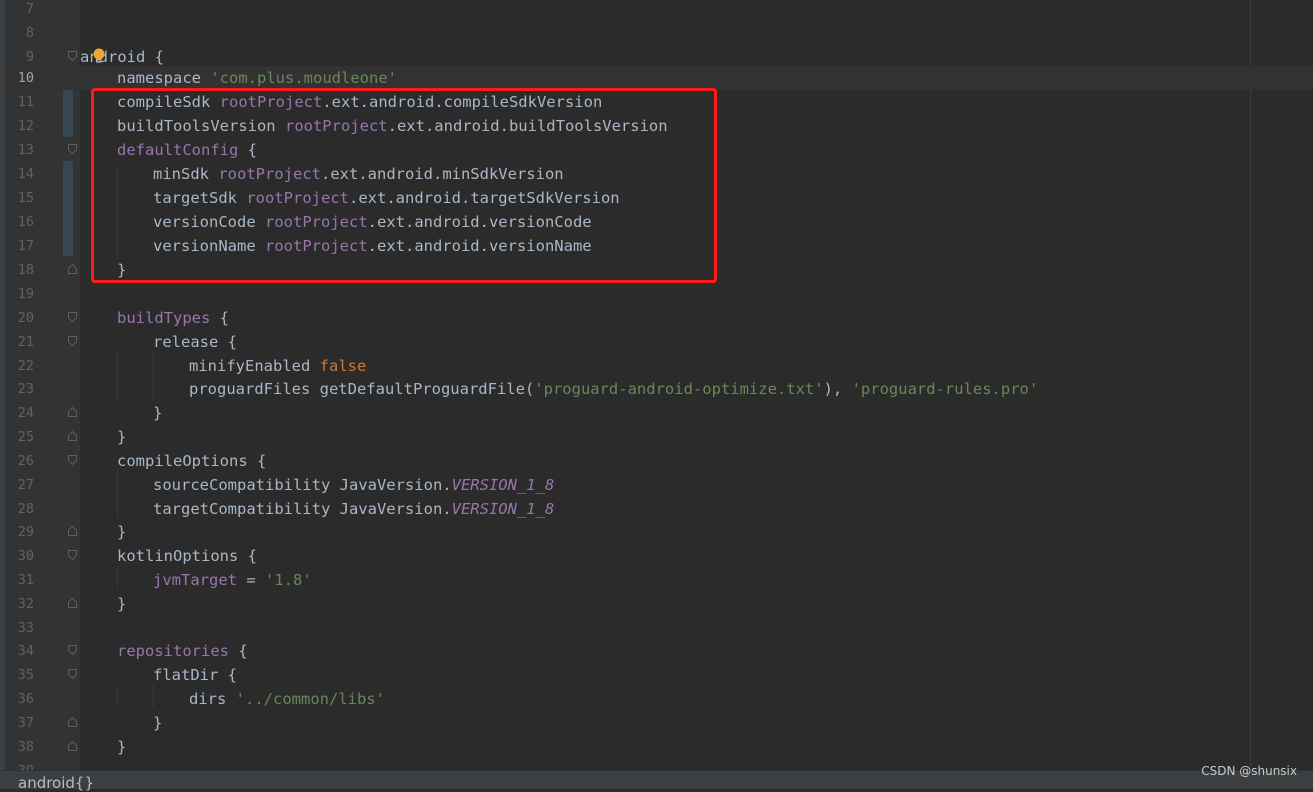 The width and height of the screenshot is (1313, 792). What do you see at coordinates (278, 366) in the screenshot?
I see `code-text: minifyEnabled false` at bounding box center [278, 366].